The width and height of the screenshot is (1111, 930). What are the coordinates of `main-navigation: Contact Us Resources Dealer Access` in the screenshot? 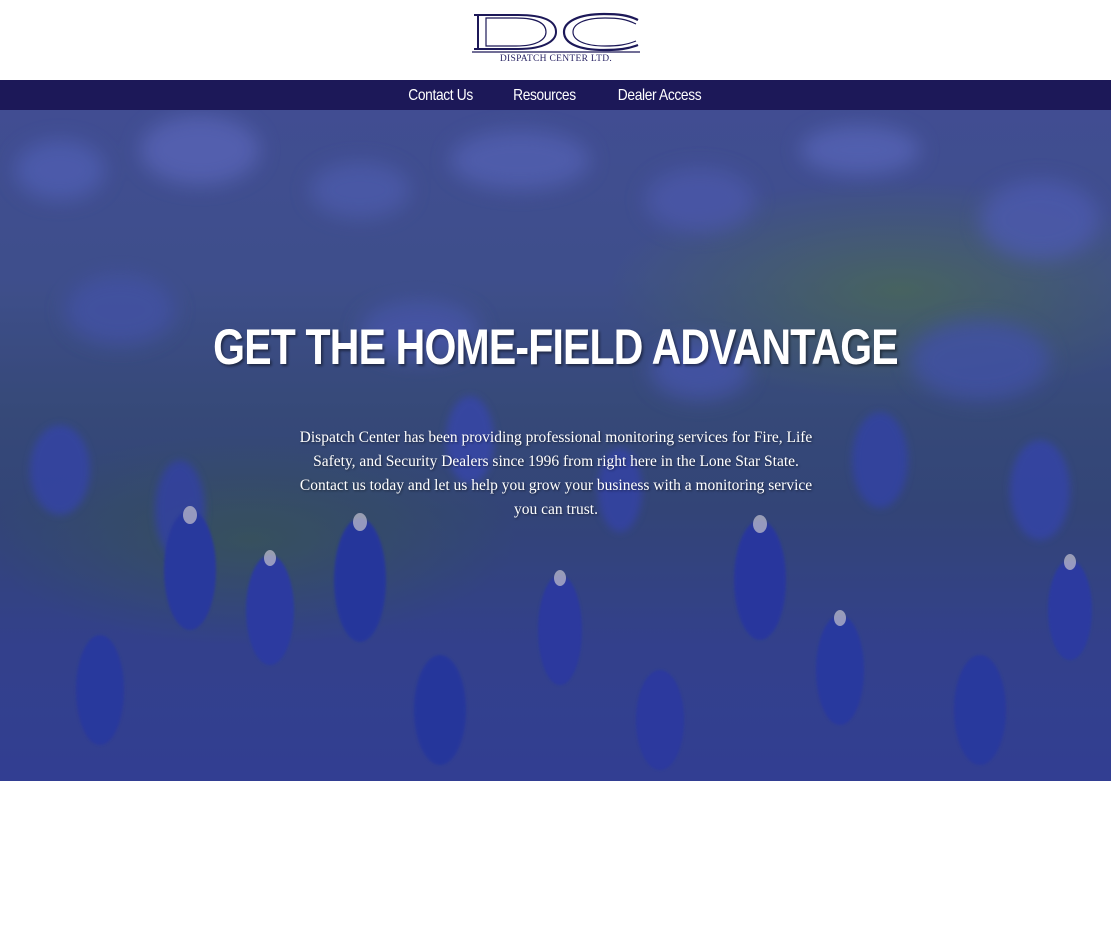 It's located at (555, 95).